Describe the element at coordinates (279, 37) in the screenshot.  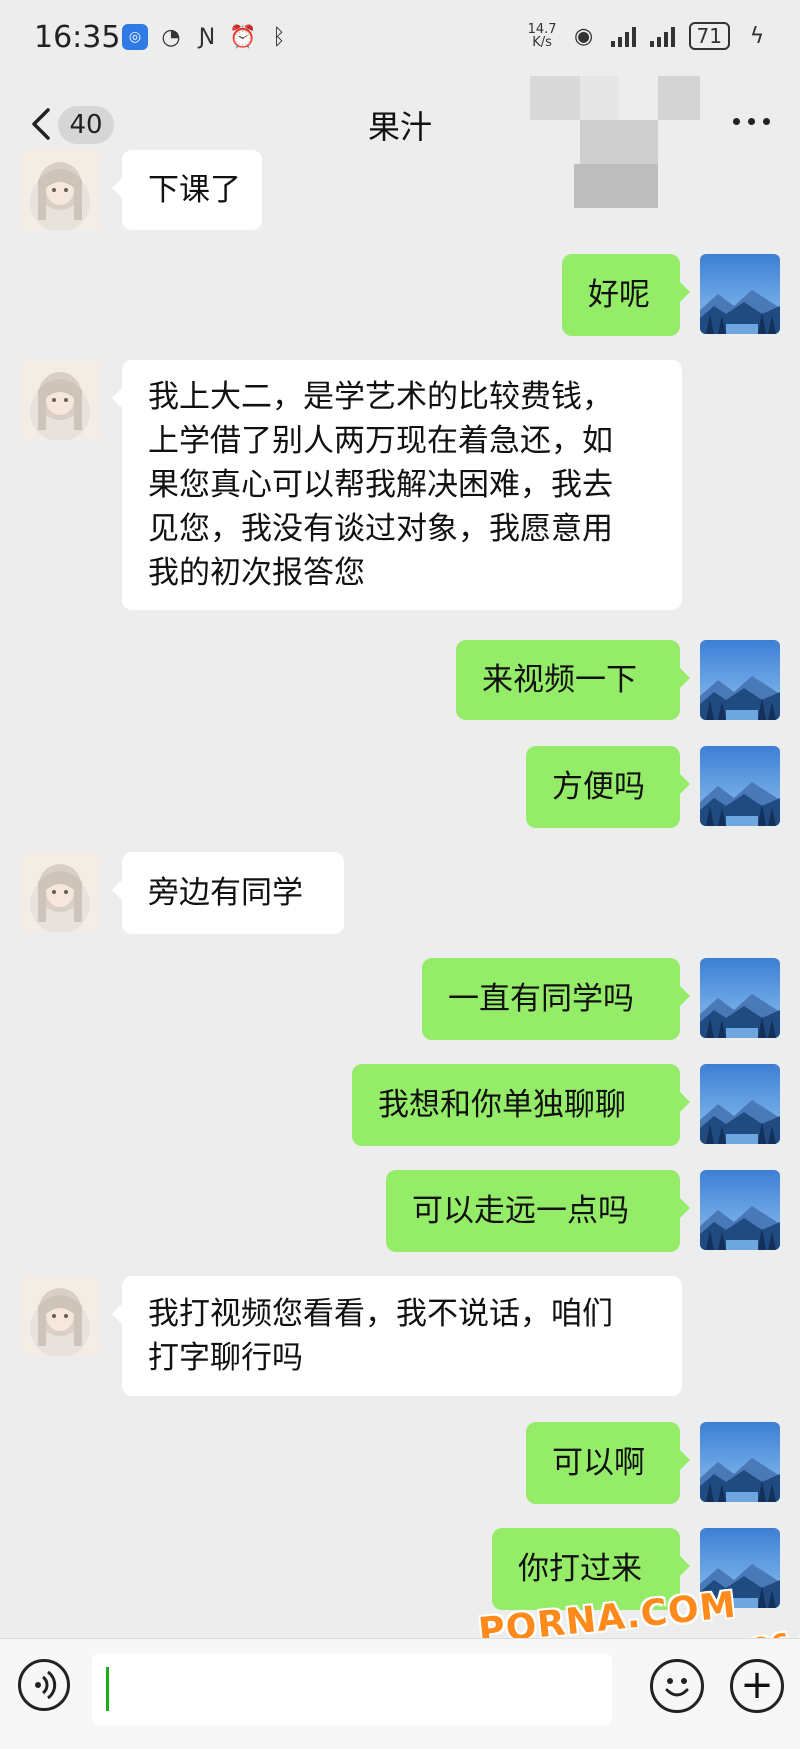
I see `bluetooth-icon: ᛒ` at that location.